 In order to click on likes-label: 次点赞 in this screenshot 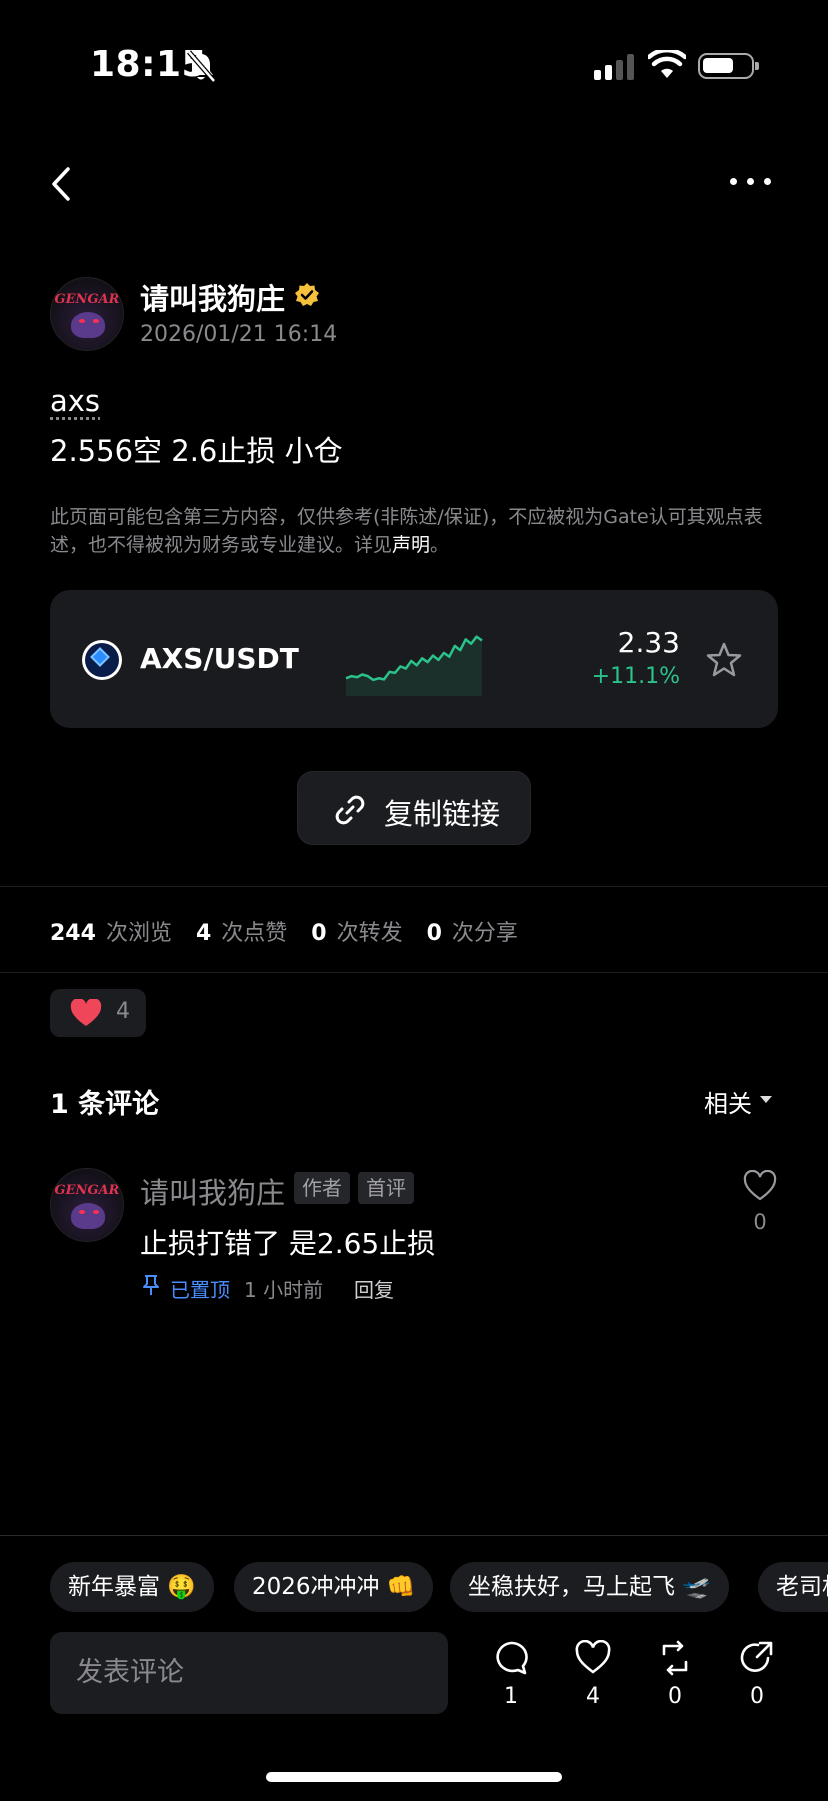, I will do `click(254, 933)`.